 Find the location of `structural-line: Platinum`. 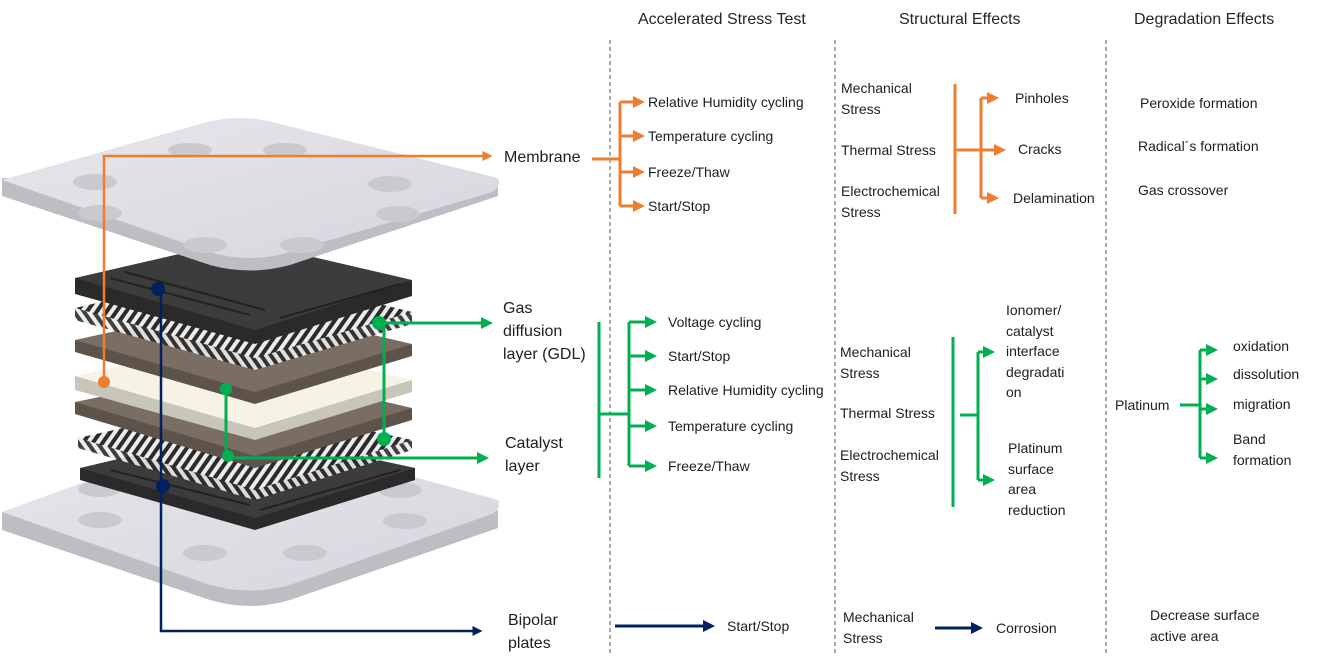

structural-line: Platinum is located at coordinates (1035, 448).